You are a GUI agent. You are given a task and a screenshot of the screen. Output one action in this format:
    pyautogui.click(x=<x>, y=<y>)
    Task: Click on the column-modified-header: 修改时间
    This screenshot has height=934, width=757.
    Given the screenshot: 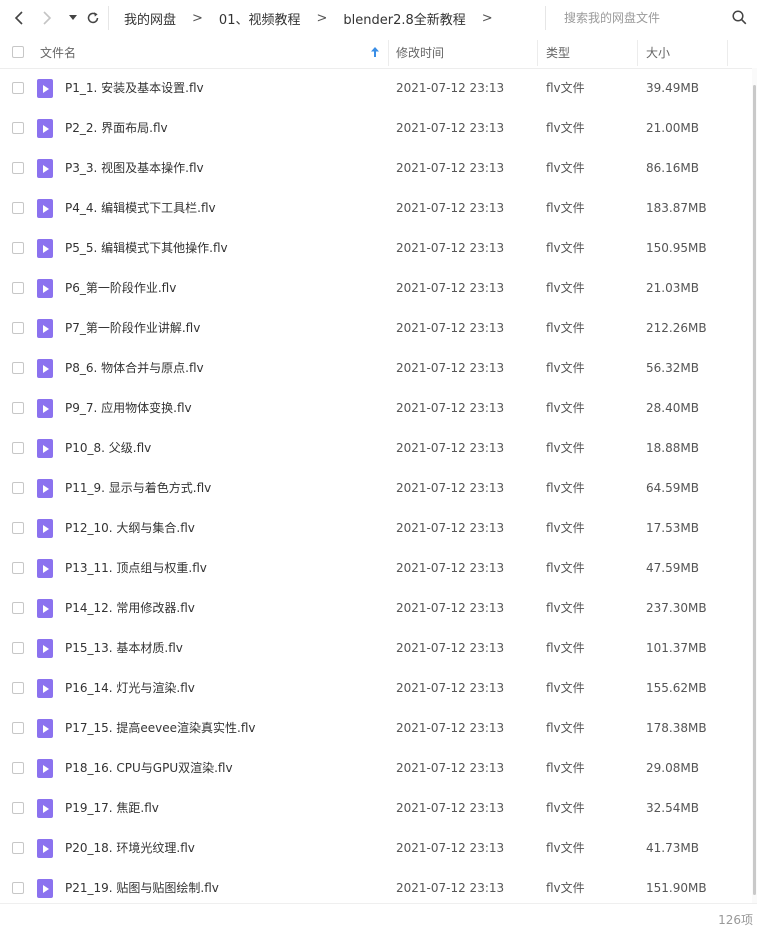 What is the action you would take?
    pyautogui.click(x=420, y=52)
    